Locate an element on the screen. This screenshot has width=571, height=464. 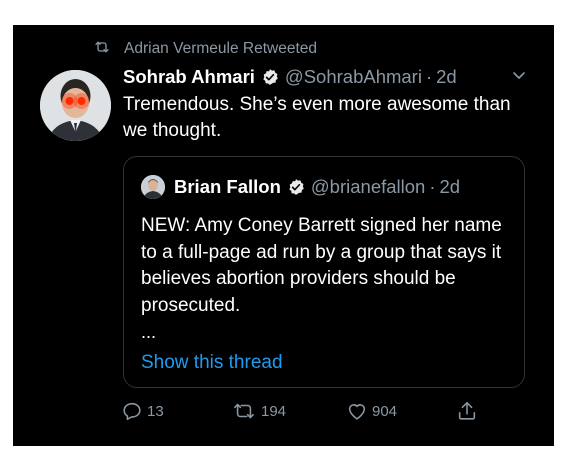
tweet-timestamp: 2d is located at coordinates (446, 77).